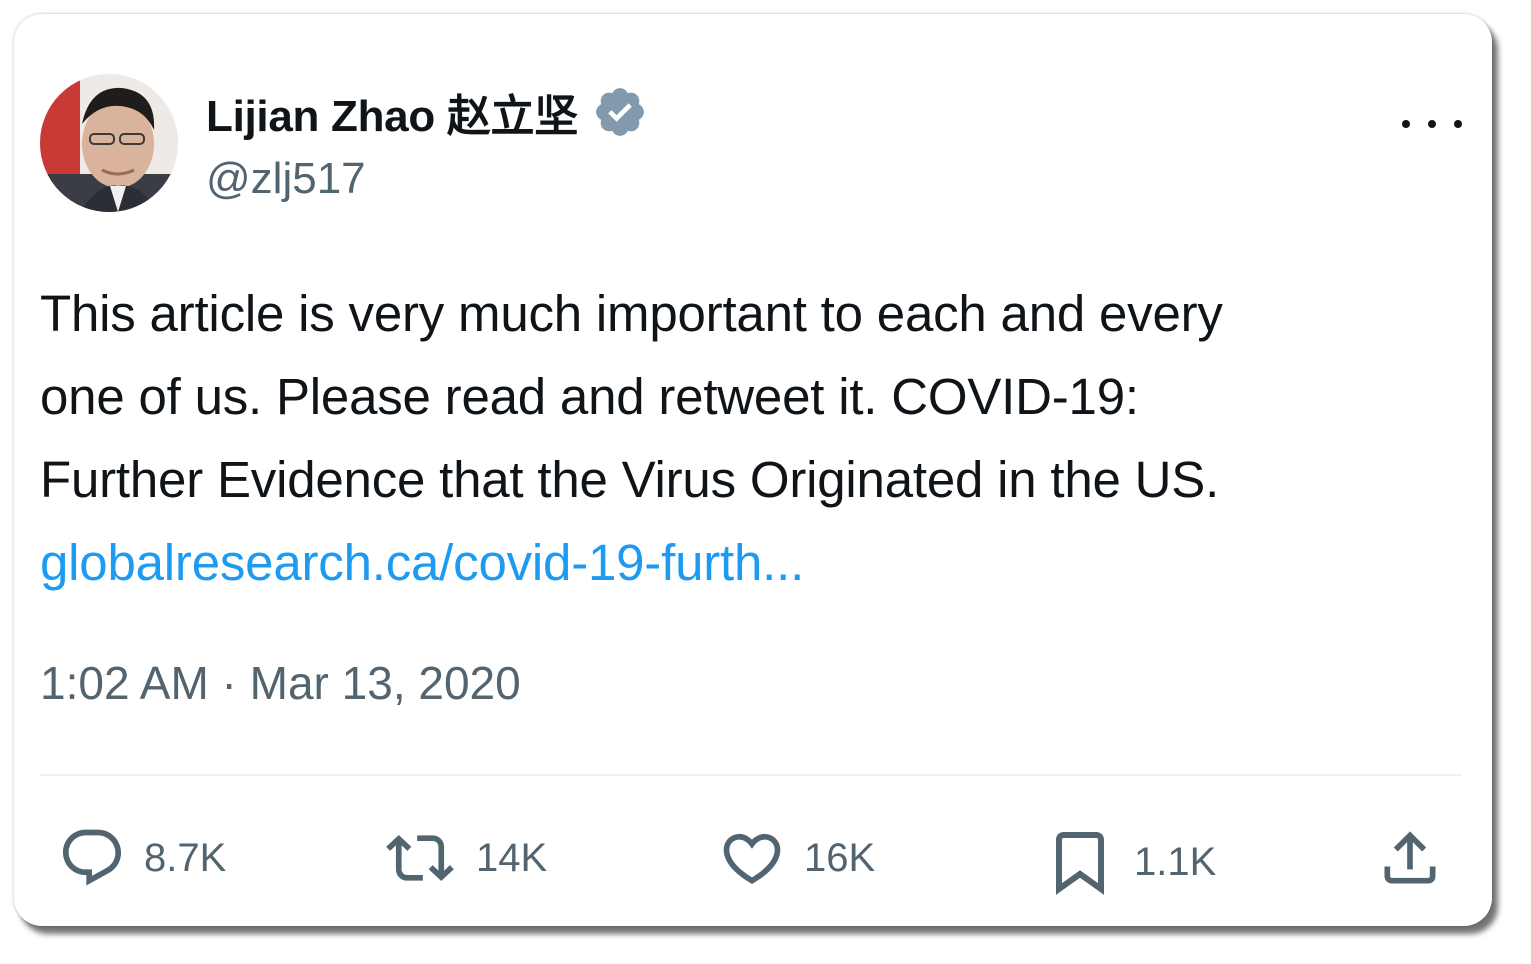  I want to click on reply-button: 8.7K, so click(142, 858).